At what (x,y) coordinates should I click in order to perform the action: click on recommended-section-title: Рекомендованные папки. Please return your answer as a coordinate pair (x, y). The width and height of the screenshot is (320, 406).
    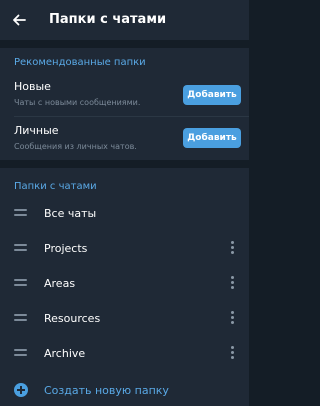
    Looking at the image, I should click on (80, 62).